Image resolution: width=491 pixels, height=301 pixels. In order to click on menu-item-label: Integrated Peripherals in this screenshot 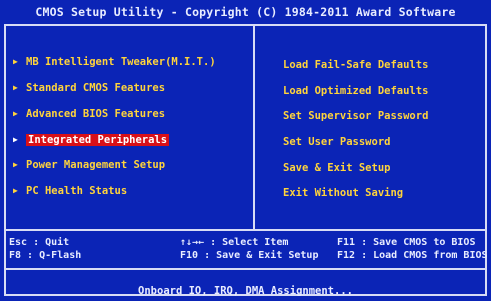, I will do `click(98, 140)`.